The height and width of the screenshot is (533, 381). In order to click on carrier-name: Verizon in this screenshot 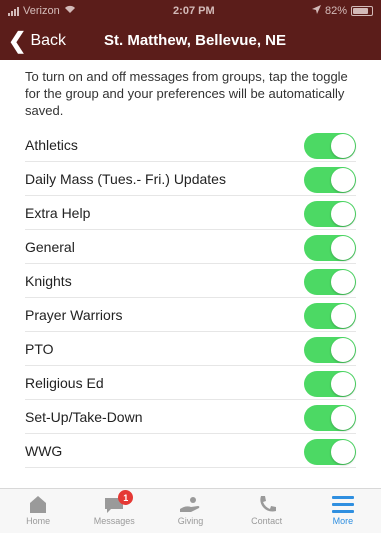, I will do `click(41, 11)`.